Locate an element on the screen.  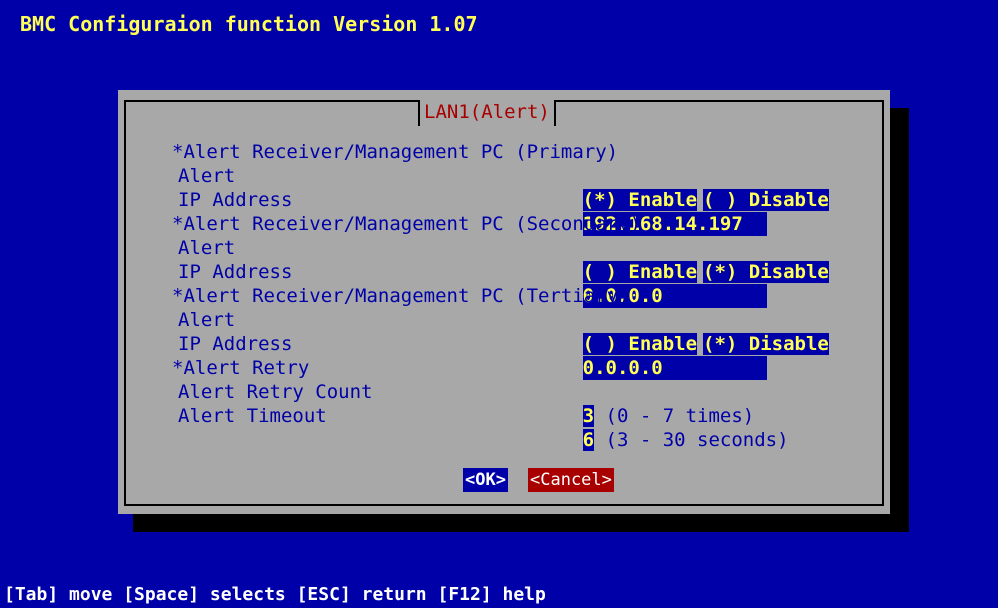
primary-heading: *Alert Receiver/Management PC (Primary) is located at coordinates (395, 152).